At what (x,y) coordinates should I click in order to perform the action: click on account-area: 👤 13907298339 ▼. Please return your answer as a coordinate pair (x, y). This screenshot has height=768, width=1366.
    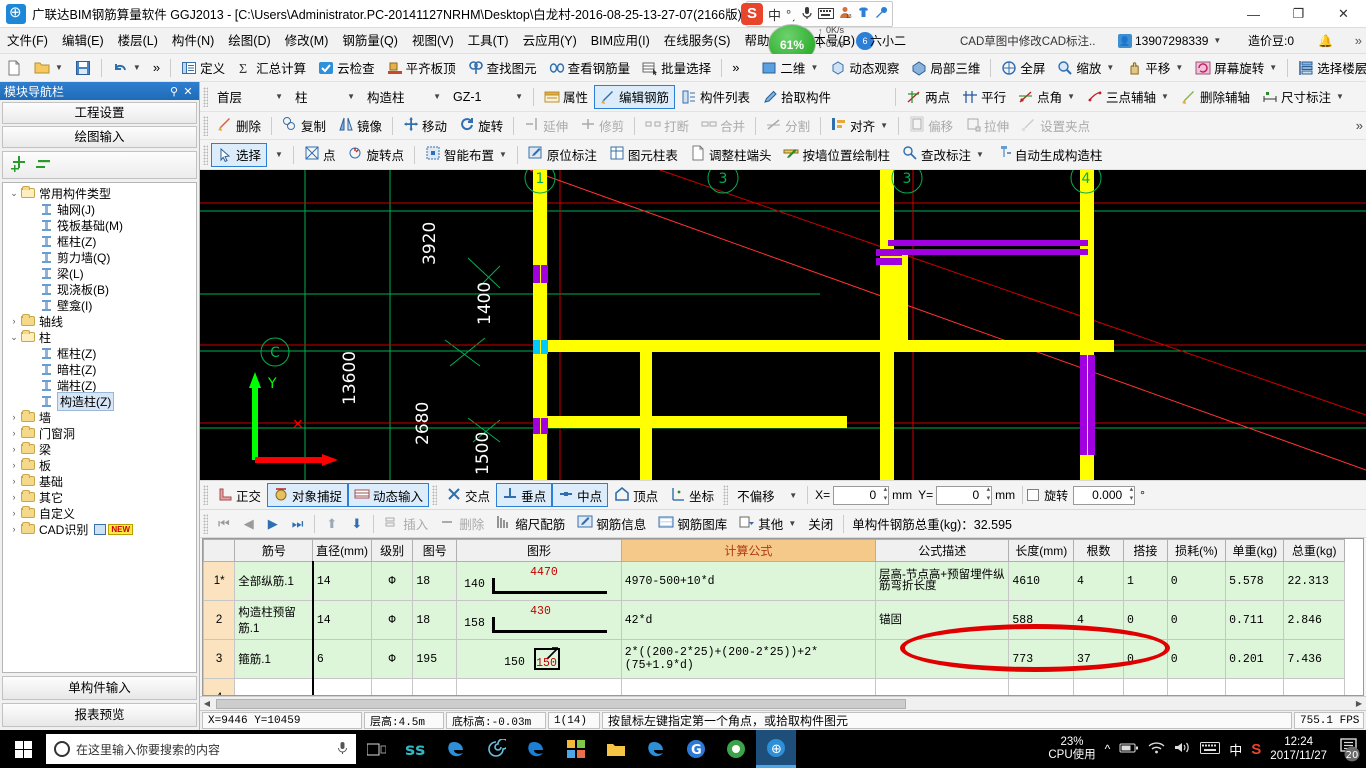
    Looking at the image, I should click on (1169, 40).